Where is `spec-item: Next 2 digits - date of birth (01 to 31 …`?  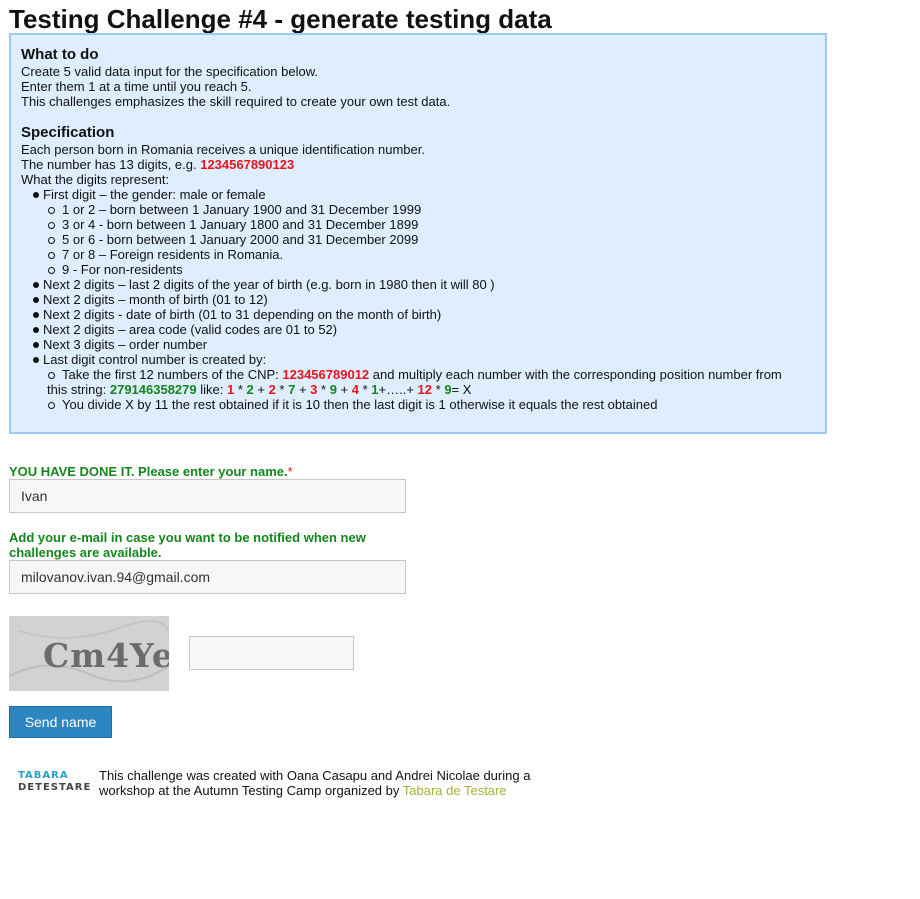 spec-item: Next 2 digits - date of birth (01 to 31 … is located at coordinates (242, 314).